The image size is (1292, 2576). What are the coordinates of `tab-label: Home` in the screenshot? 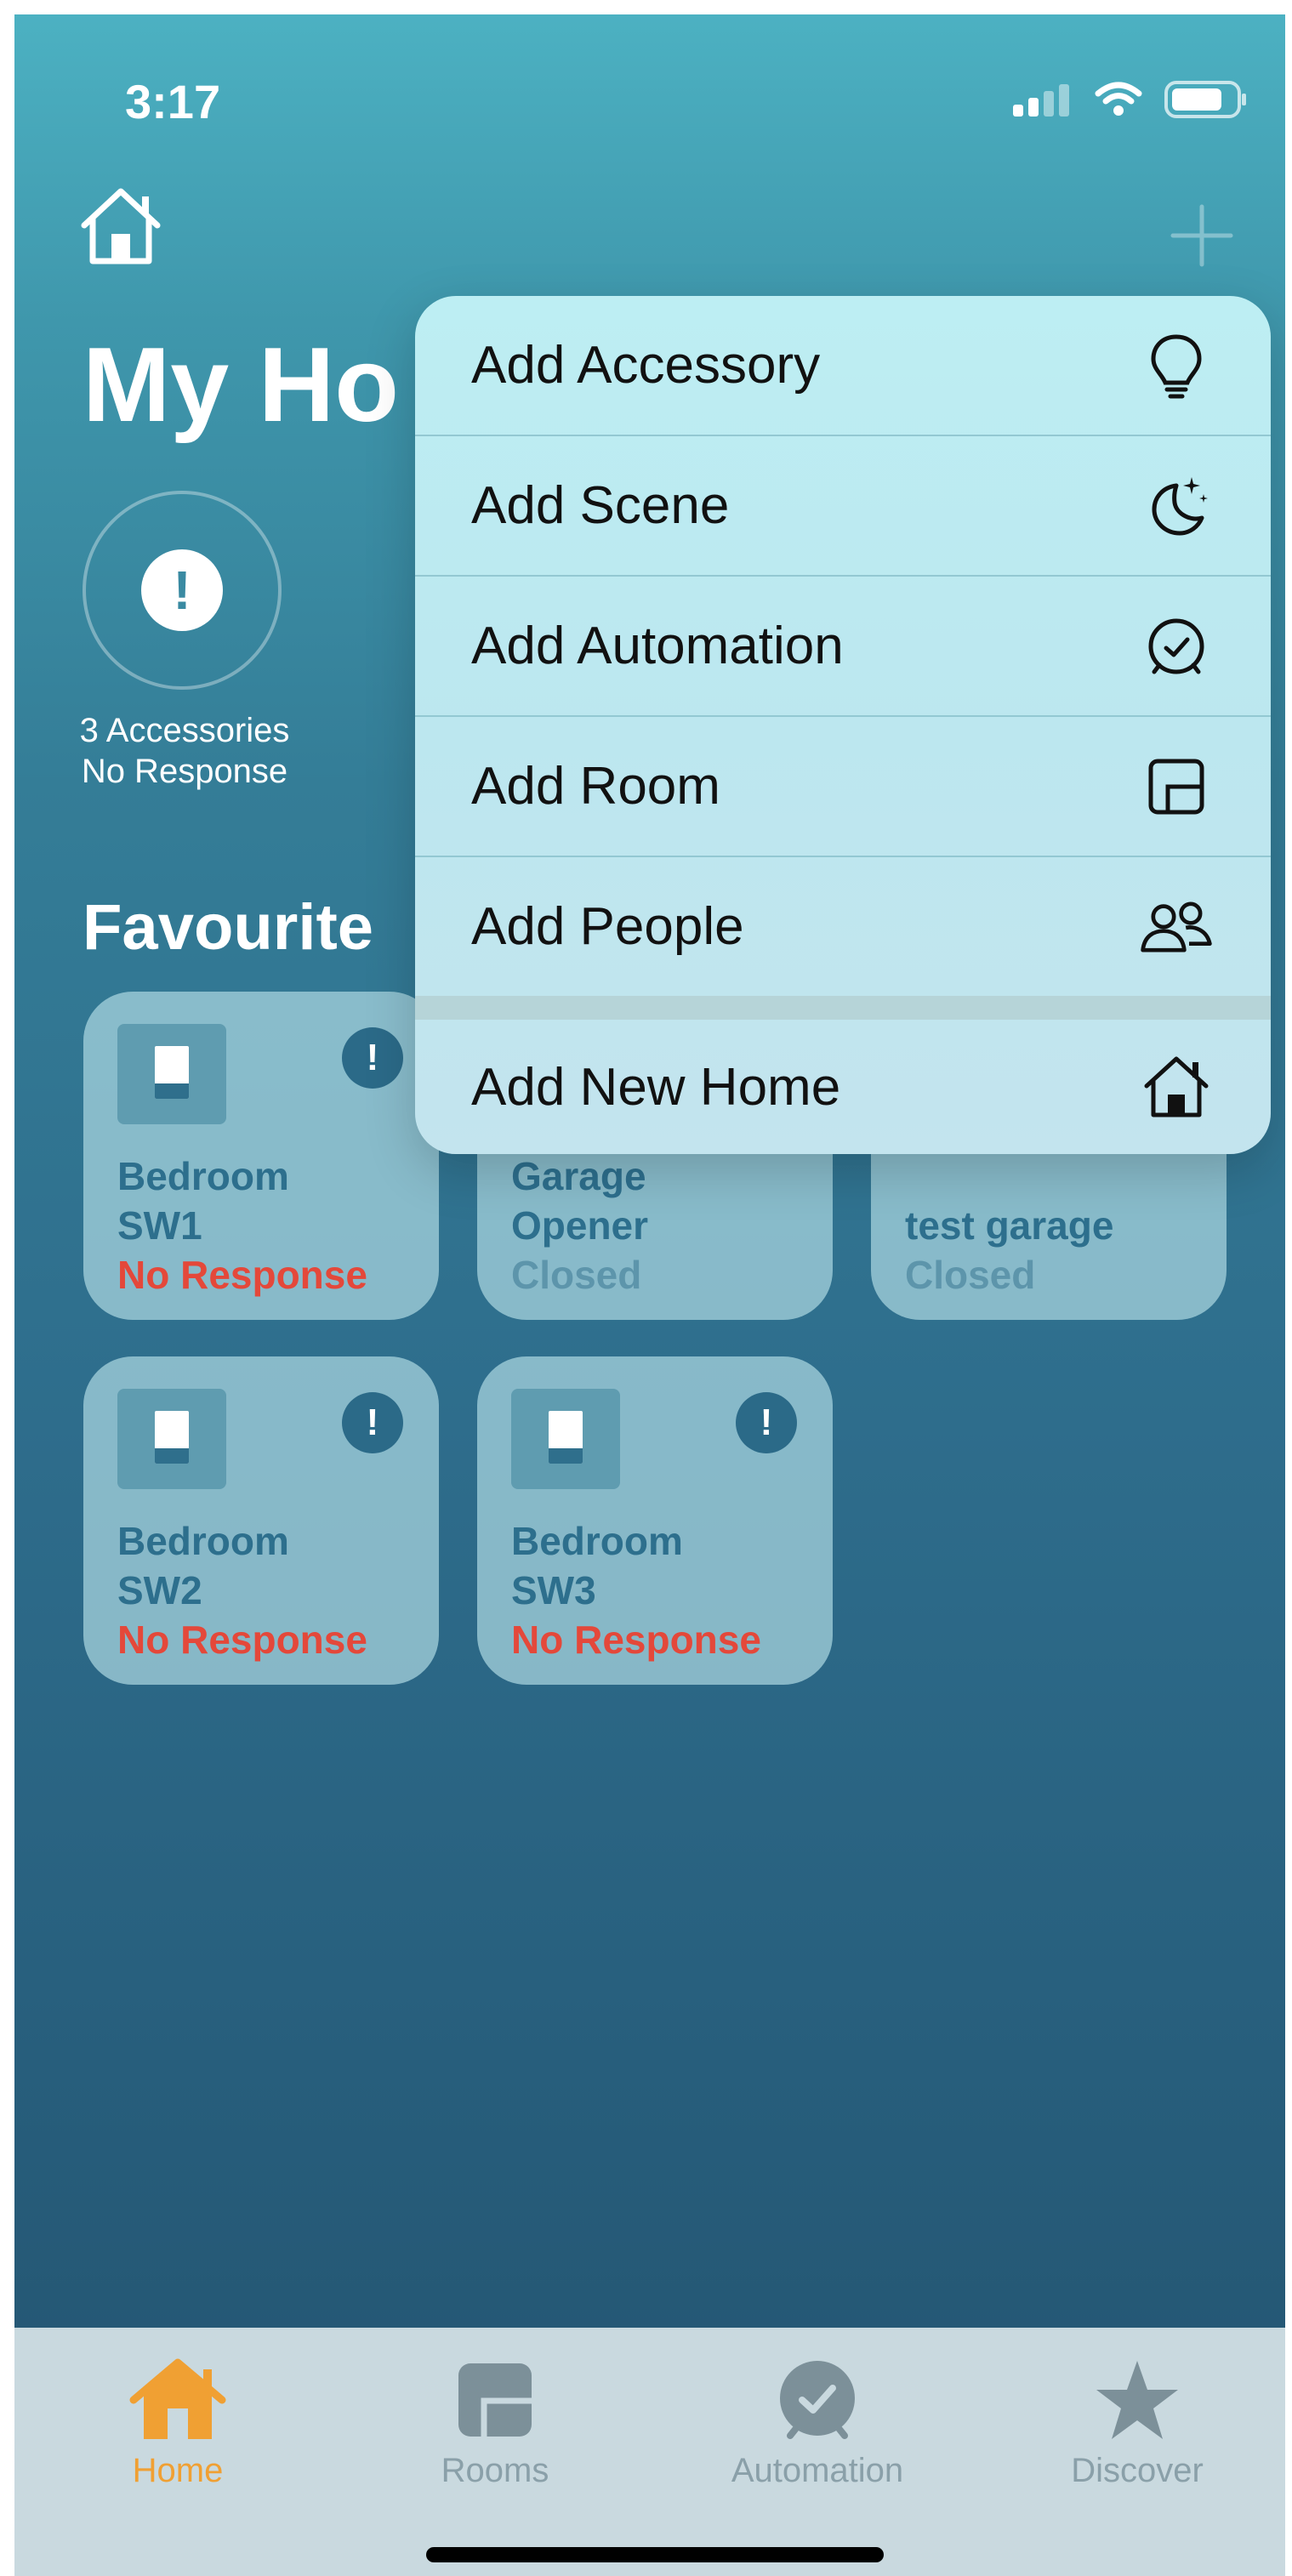 It's located at (178, 2470).